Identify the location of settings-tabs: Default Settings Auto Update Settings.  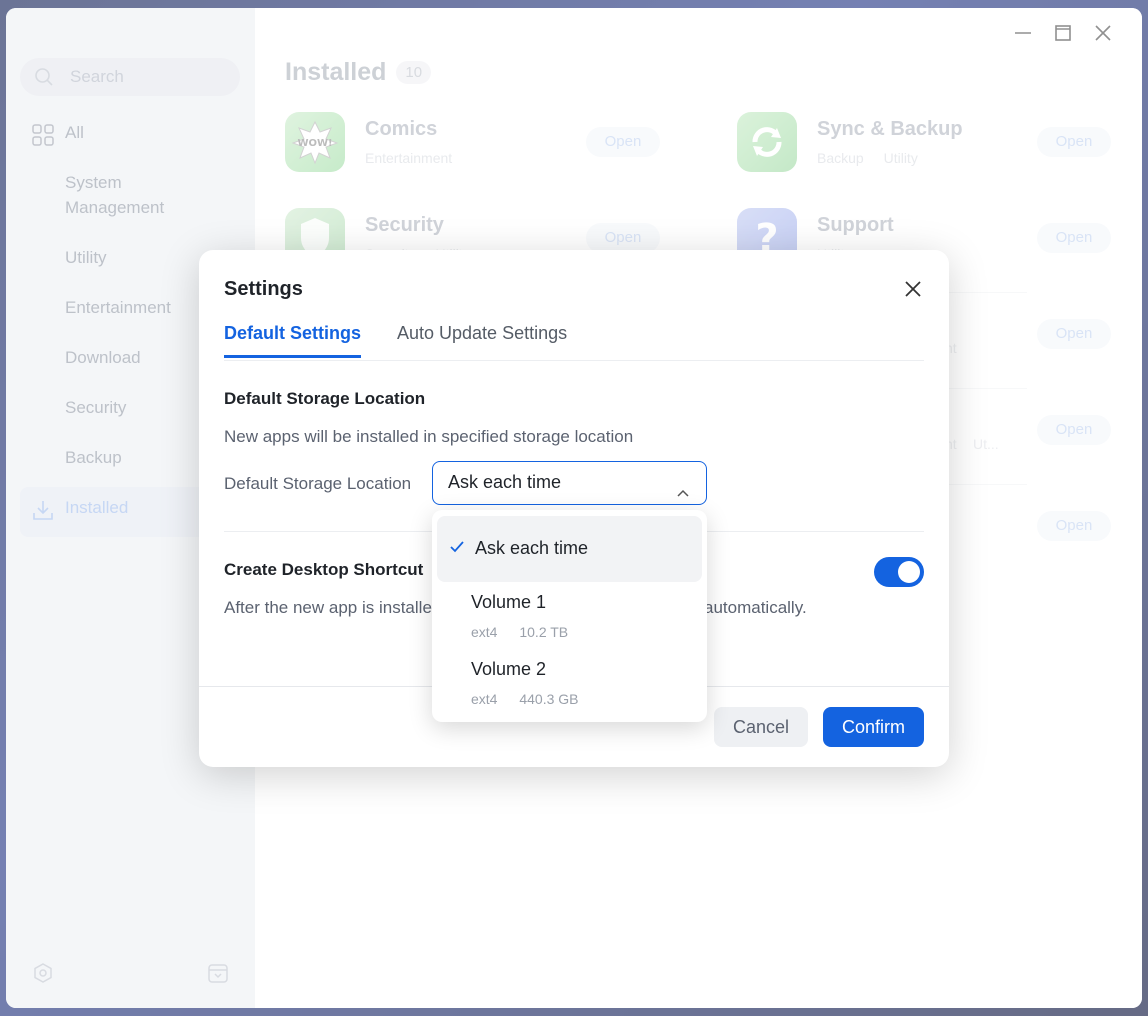
(574, 340).